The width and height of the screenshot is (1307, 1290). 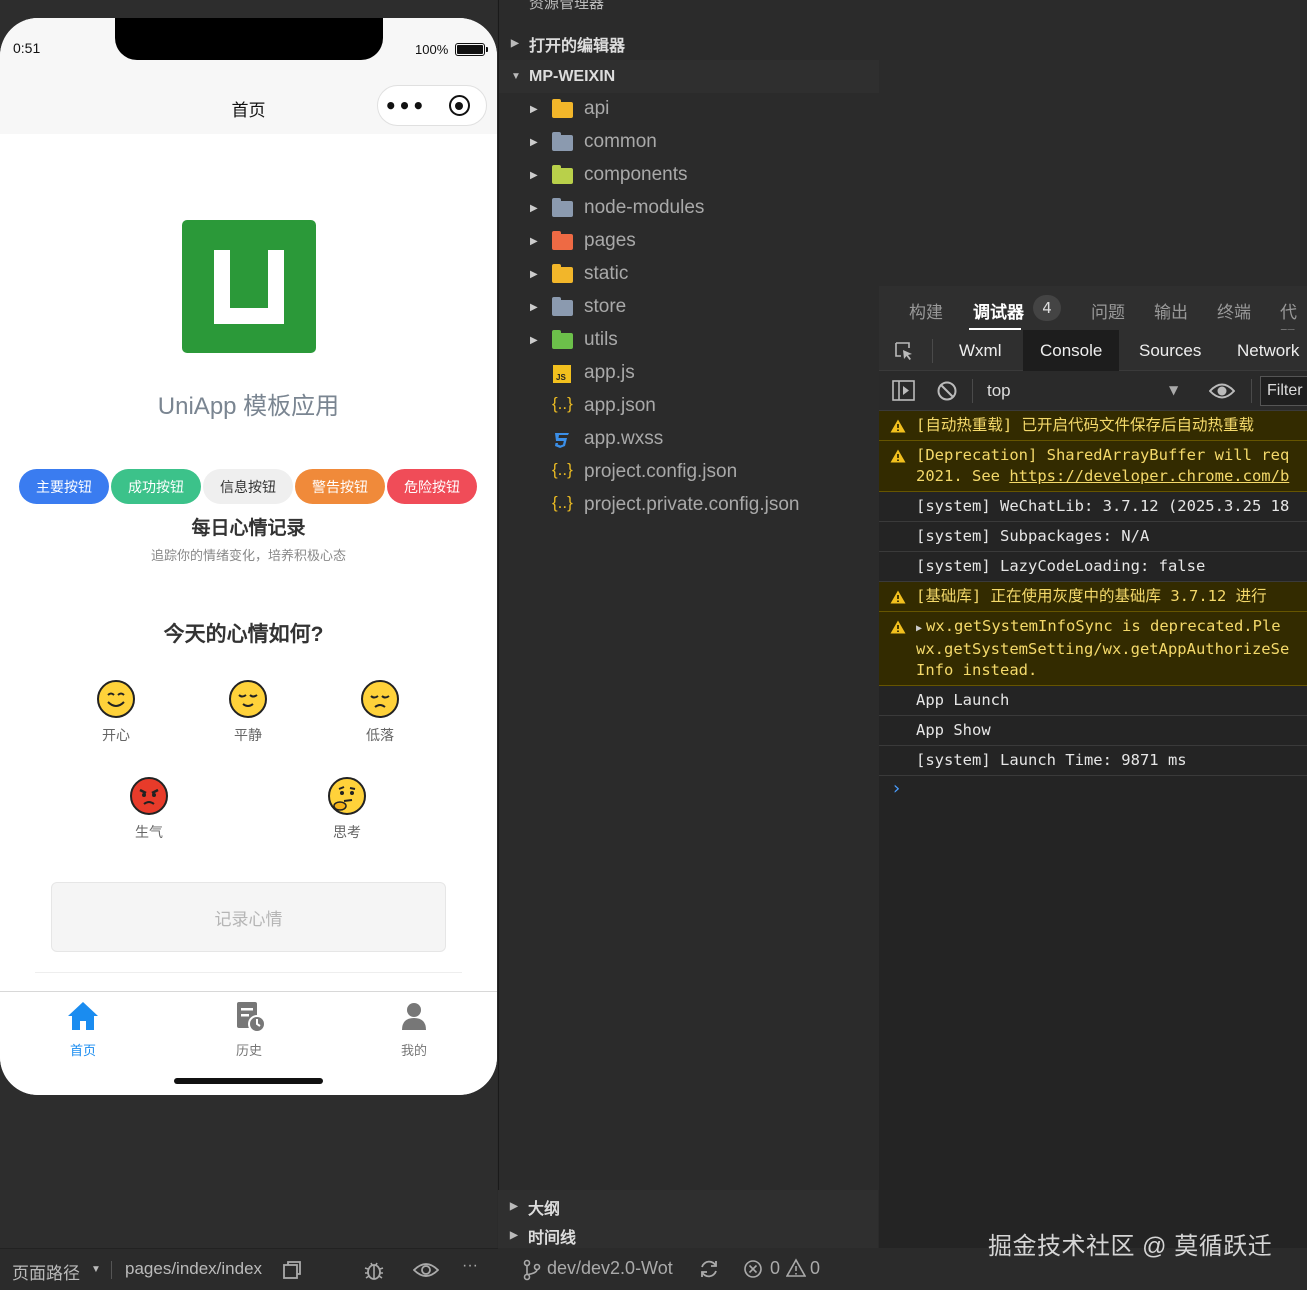 I want to click on tab-home: 首页, so click(x=83, y=1028).